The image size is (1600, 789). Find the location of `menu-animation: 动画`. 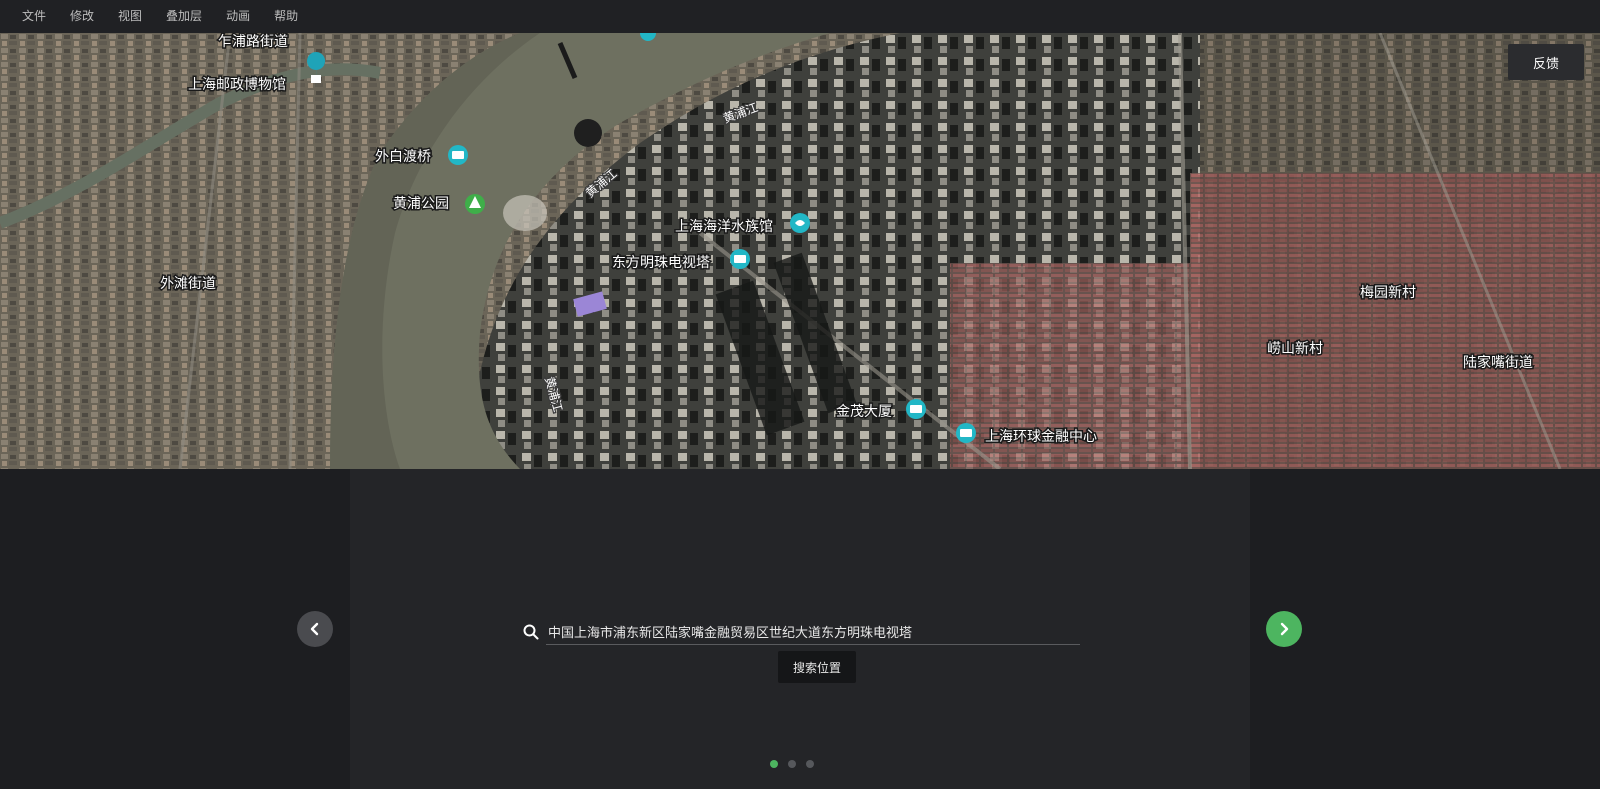

menu-animation: 动画 is located at coordinates (238, 16).